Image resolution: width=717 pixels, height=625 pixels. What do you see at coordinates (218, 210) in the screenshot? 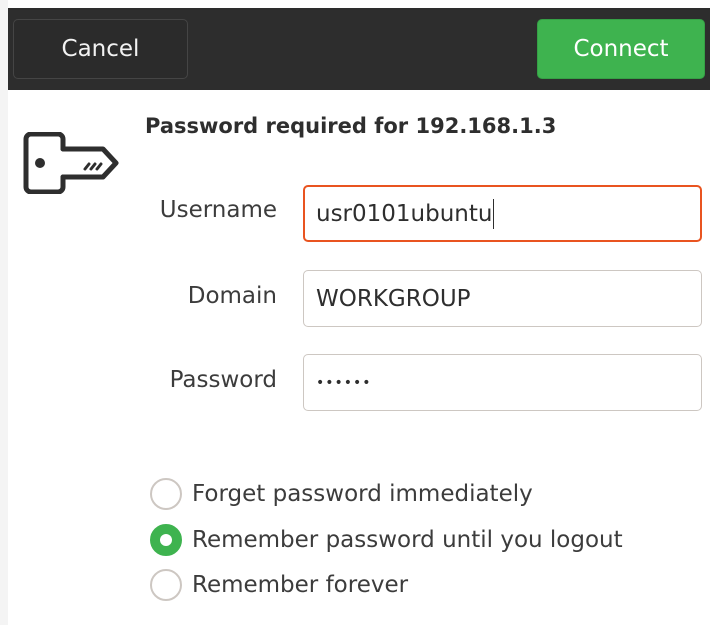
I see `username-label: Username` at bounding box center [218, 210].